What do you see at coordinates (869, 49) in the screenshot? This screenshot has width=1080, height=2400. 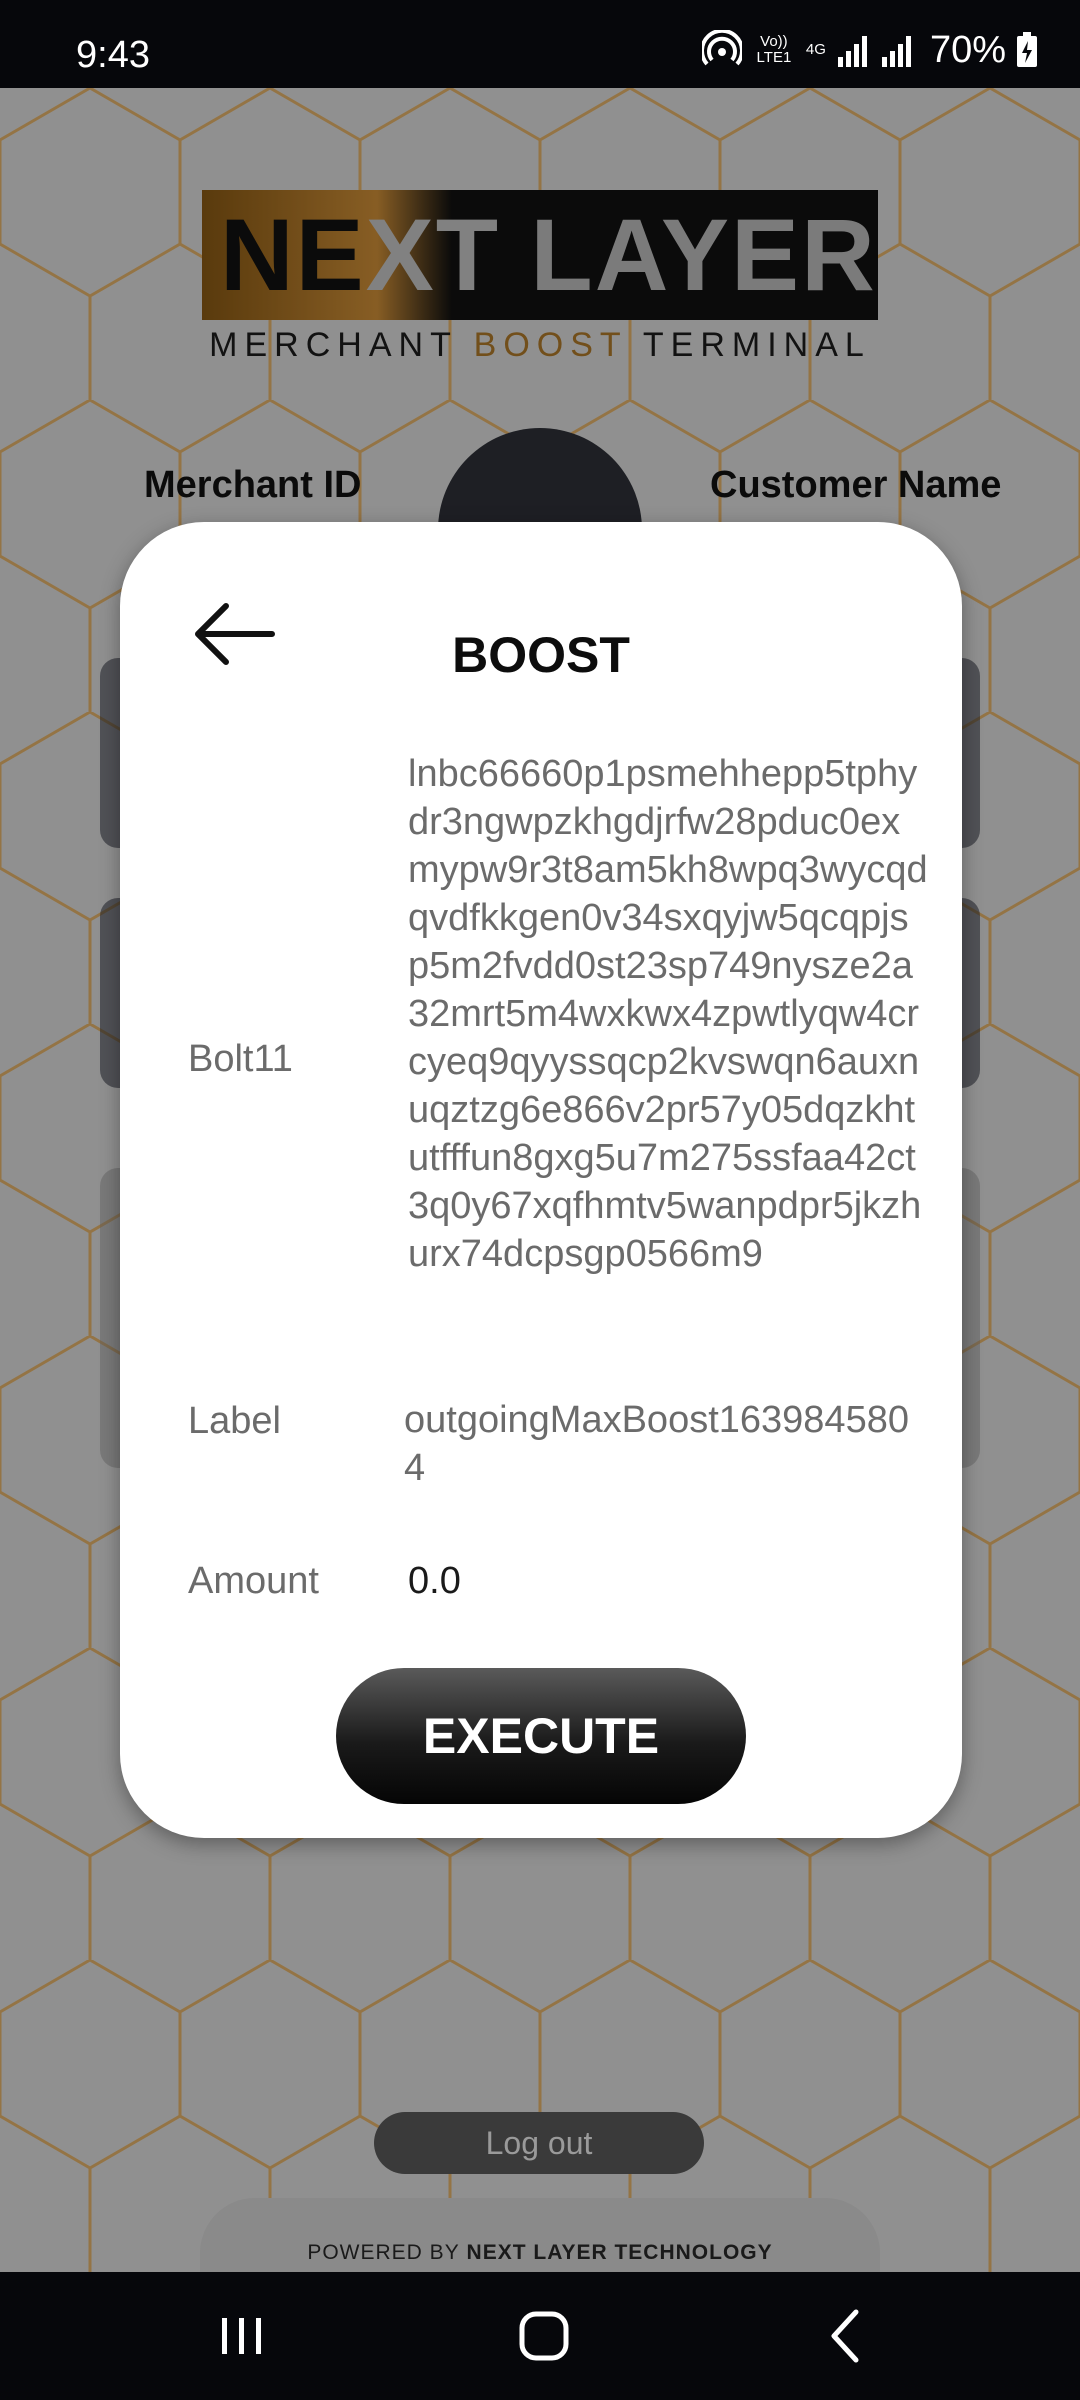 I see `status-icons: Vo)) LTE1 4G 70%` at bounding box center [869, 49].